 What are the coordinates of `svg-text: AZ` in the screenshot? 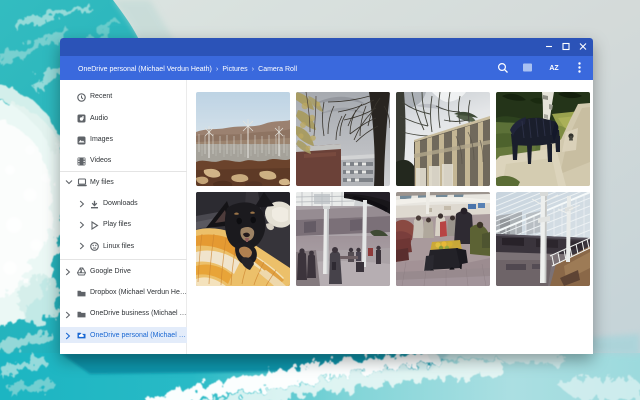 It's located at (554, 68).